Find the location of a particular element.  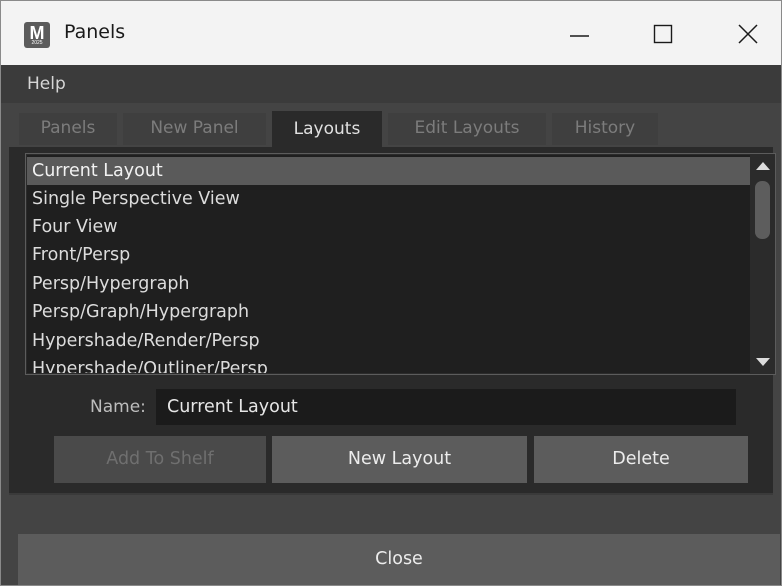

maximize-button is located at coordinates (663, 33).